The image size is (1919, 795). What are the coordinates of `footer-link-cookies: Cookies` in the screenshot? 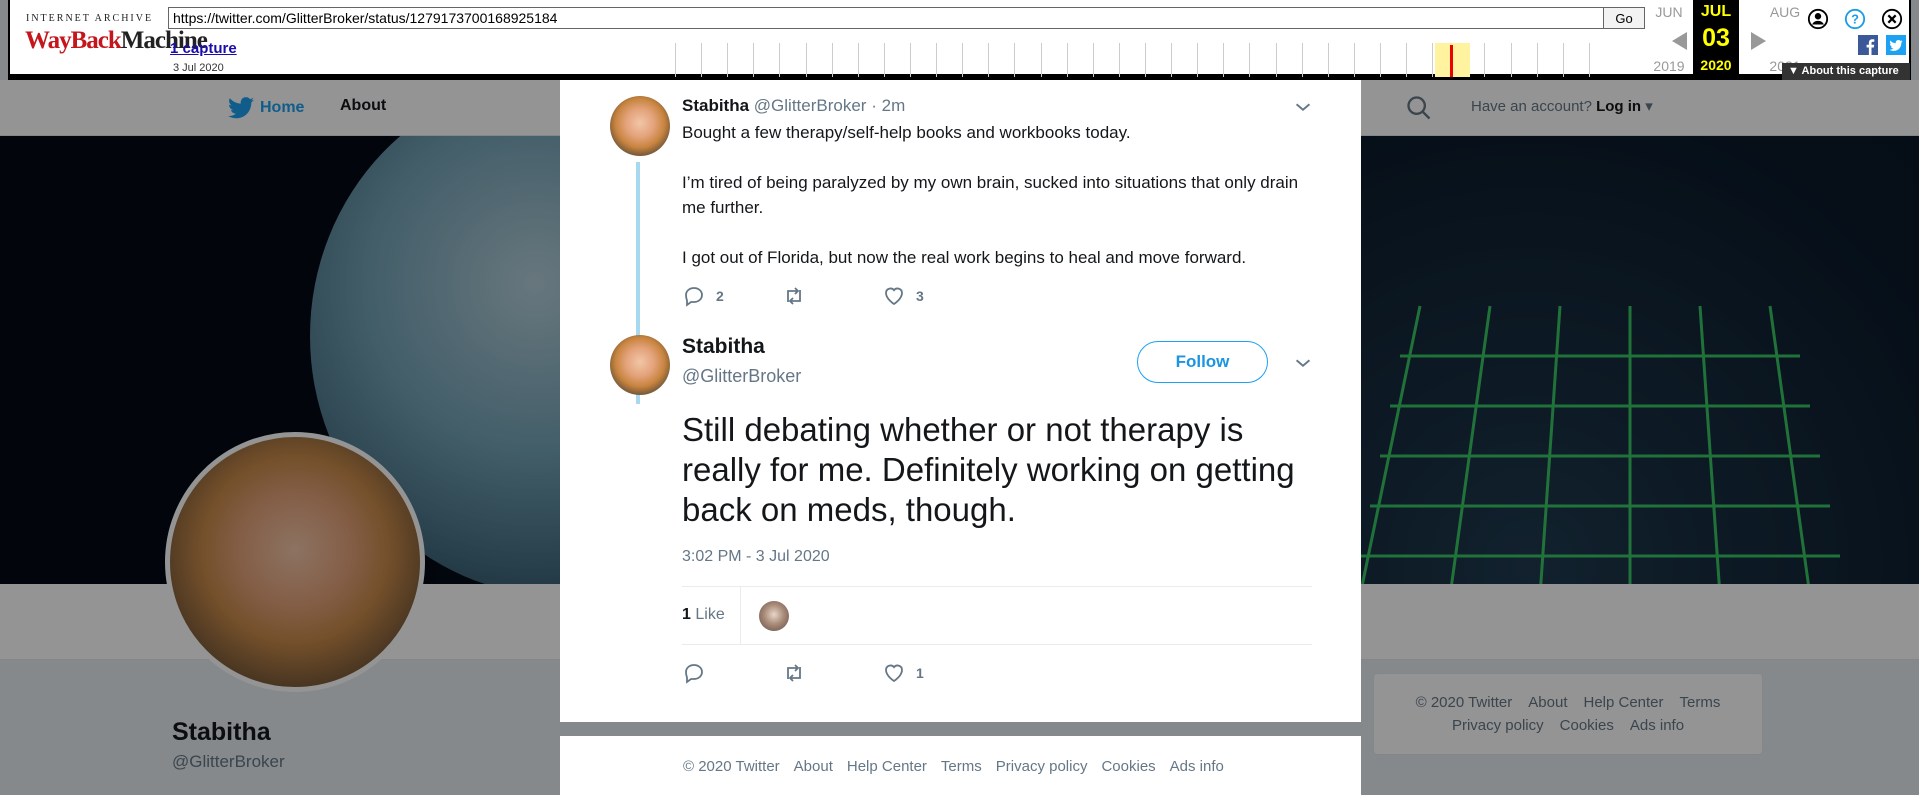 It's located at (1128, 776).